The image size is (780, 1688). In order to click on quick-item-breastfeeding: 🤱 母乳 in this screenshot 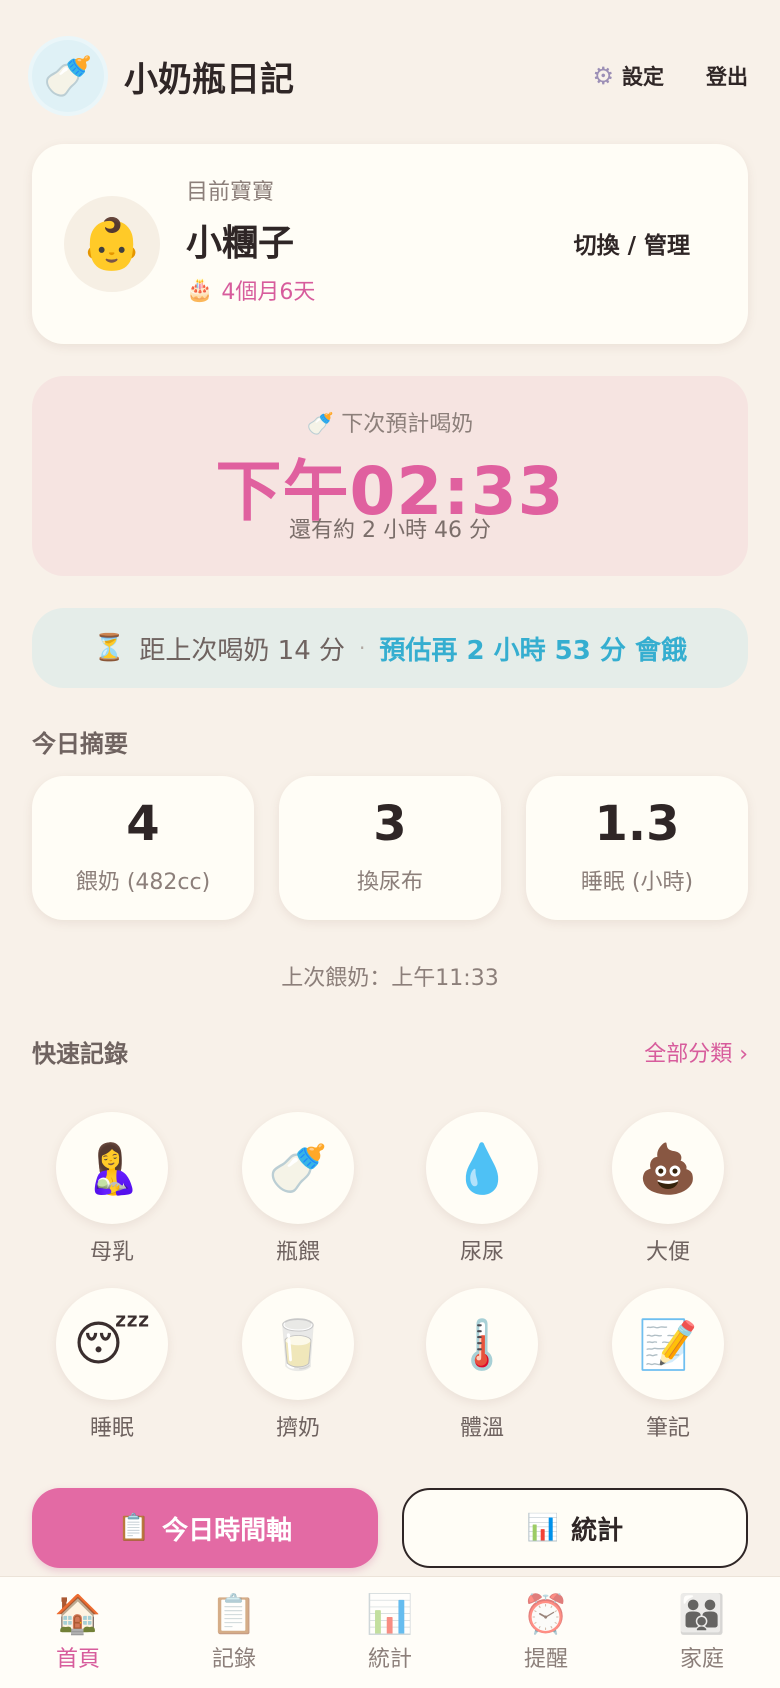, I will do `click(112, 1189)`.